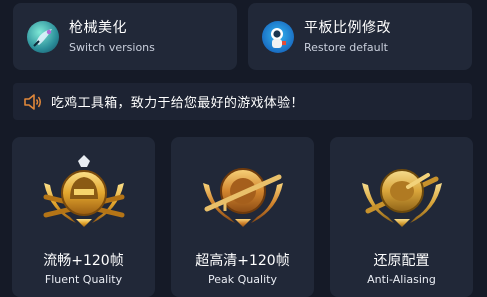 This screenshot has height=297, width=487. What do you see at coordinates (33, 102) in the screenshot?
I see `speaker-icon` at bounding box center [33, 102].